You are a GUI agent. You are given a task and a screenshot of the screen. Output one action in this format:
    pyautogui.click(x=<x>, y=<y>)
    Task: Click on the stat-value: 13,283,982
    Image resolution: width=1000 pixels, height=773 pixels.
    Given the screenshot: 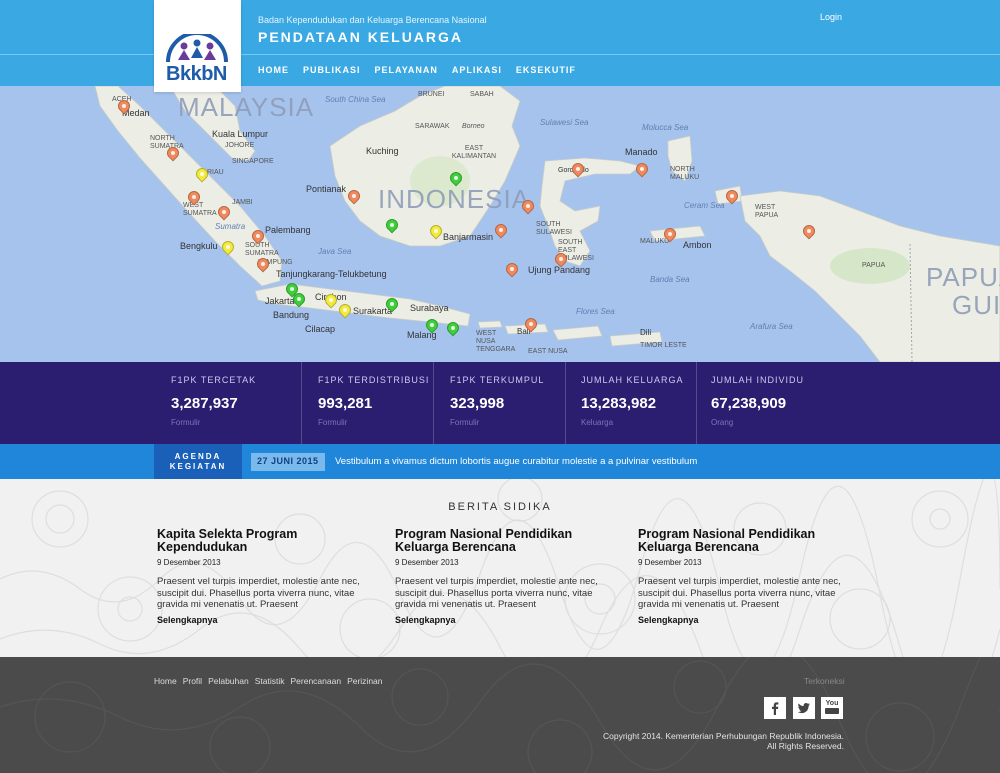 What is the action you would take?
    pyautogui.click(x=619, y=403)
    